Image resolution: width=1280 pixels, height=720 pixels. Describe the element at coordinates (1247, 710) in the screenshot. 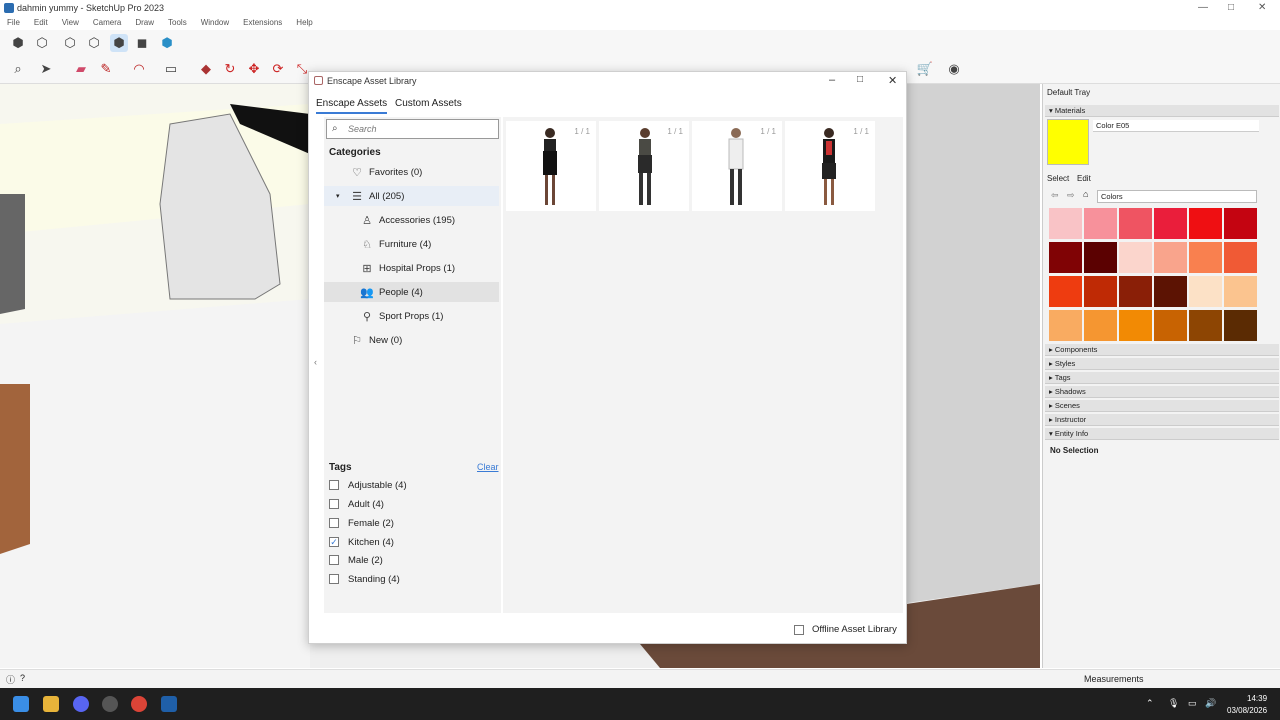

I see `clock-date: 03/08/2026` at that location.